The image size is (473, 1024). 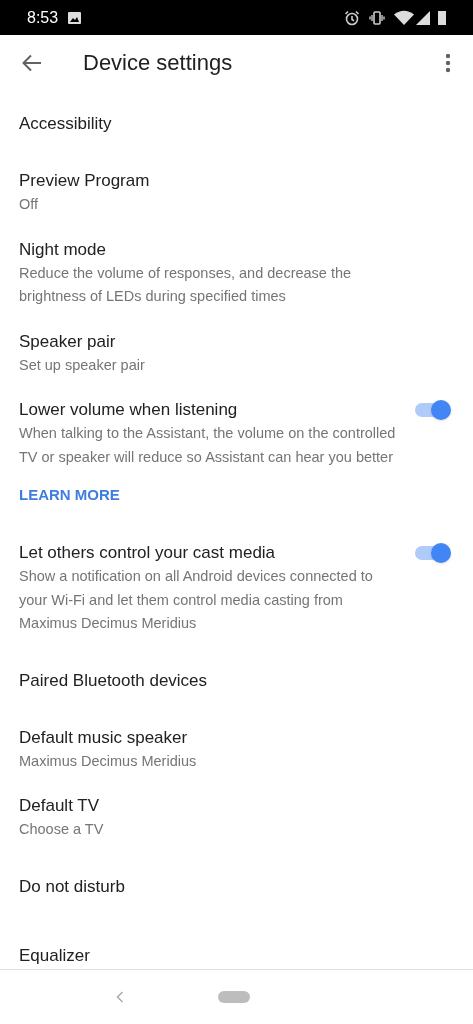 I want to click on setting-description: Show a notification on all Android devices connected to your Wi-Fi and let them control media casting from Maximus Decimus Meridius, so click(x=196, y=600).